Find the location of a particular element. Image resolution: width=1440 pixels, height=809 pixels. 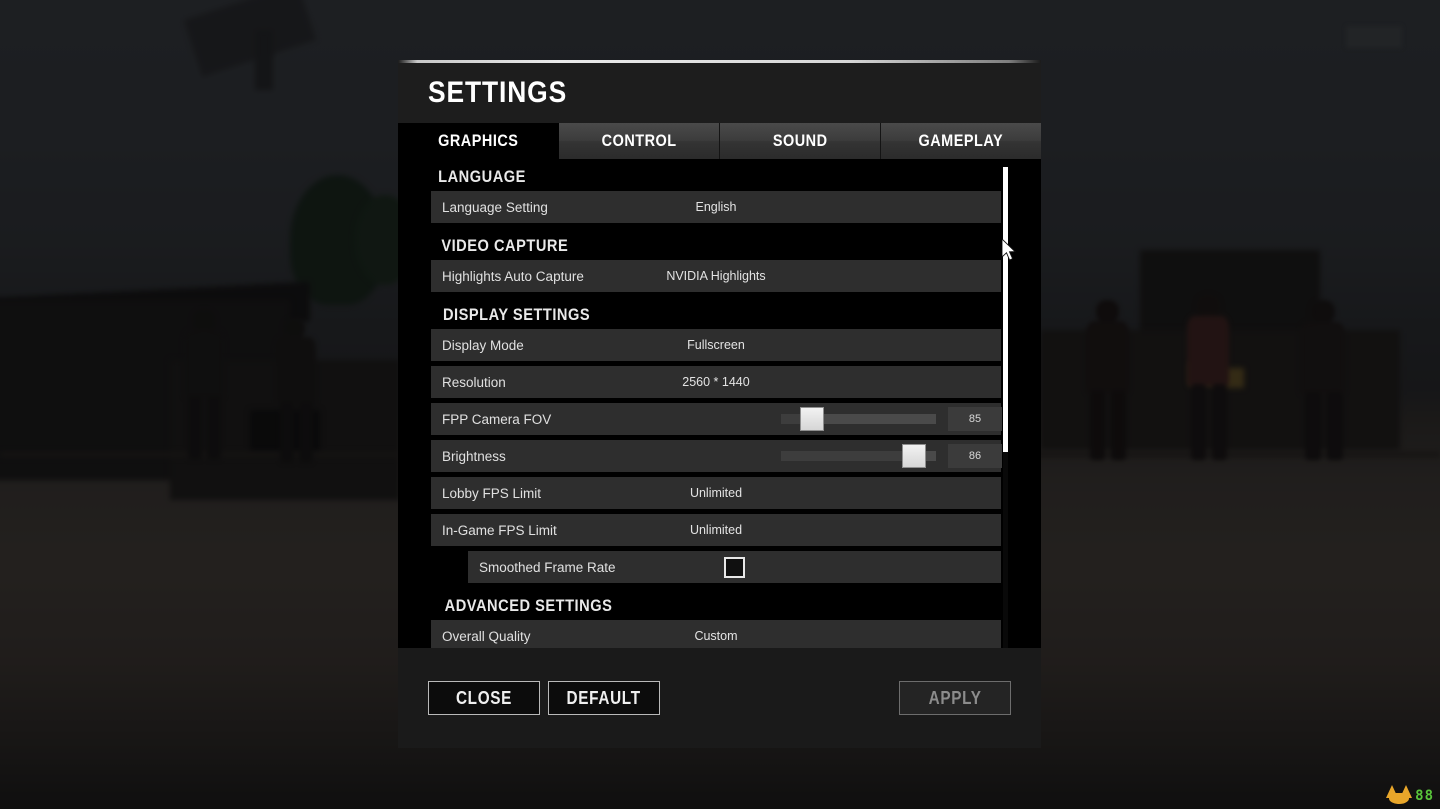

setting-label: Brightness is located at coordinates (474, 456).